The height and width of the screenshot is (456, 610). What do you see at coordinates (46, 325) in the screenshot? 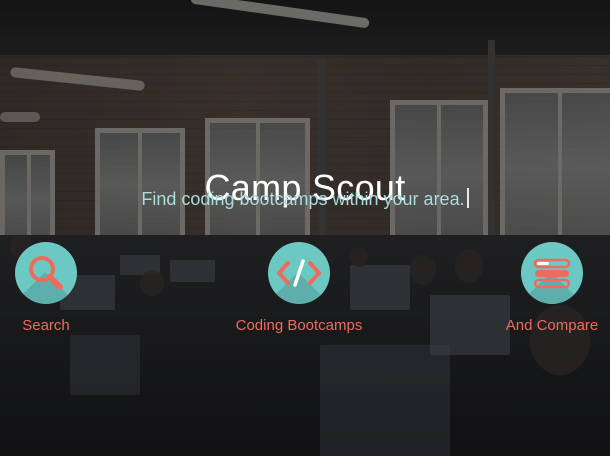
I see `feature-label: Search` at bounding box center [46, 325].